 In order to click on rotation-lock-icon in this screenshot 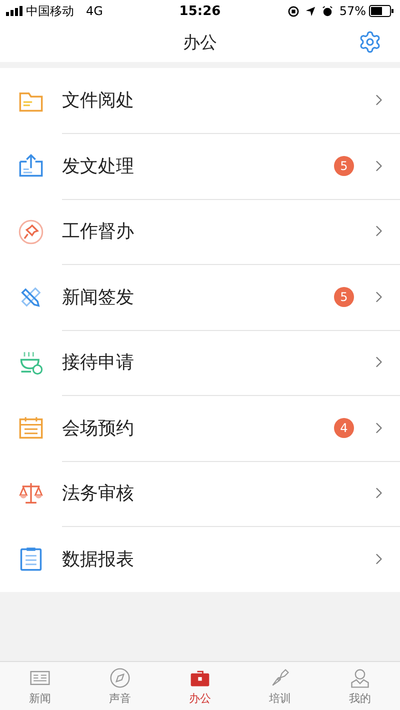, I will do `click(294, 11)`.